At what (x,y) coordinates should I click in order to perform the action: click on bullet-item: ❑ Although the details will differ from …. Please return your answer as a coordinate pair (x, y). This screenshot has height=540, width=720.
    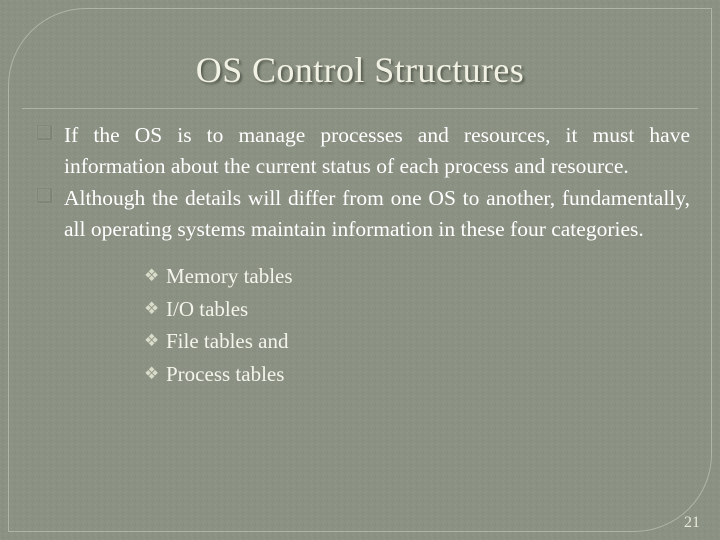
    Looking at the image, I should click on (363, 213).